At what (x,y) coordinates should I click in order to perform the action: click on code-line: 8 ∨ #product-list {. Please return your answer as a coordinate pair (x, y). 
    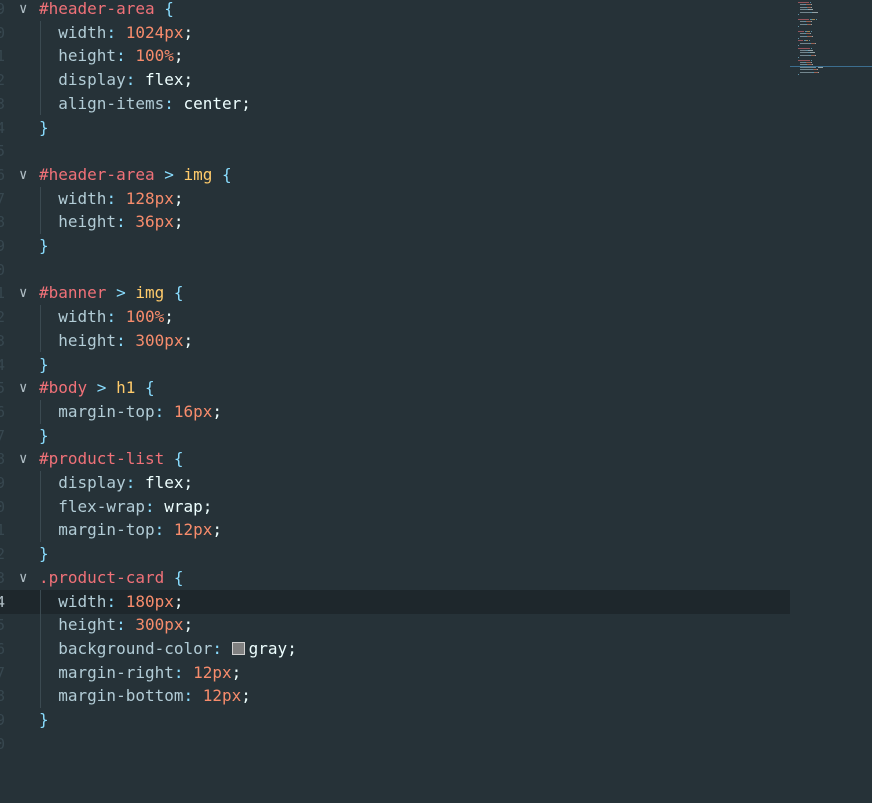
    Looking at the image, I should click on (395, 459).